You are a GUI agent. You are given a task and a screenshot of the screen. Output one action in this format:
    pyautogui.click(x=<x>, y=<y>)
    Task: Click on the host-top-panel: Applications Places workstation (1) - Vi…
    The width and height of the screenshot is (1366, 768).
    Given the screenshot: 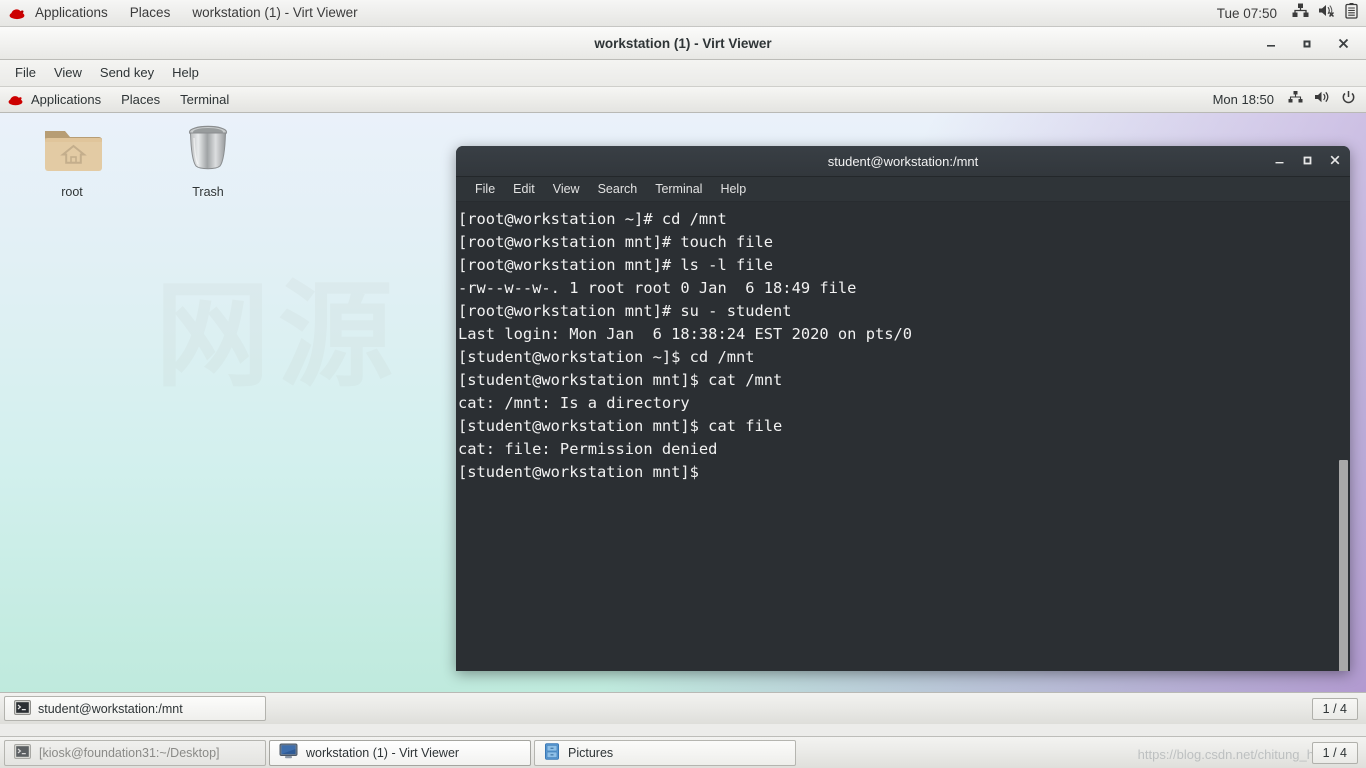 What is the action you would take?
    pyautogui.click(x=683, y=13)
    